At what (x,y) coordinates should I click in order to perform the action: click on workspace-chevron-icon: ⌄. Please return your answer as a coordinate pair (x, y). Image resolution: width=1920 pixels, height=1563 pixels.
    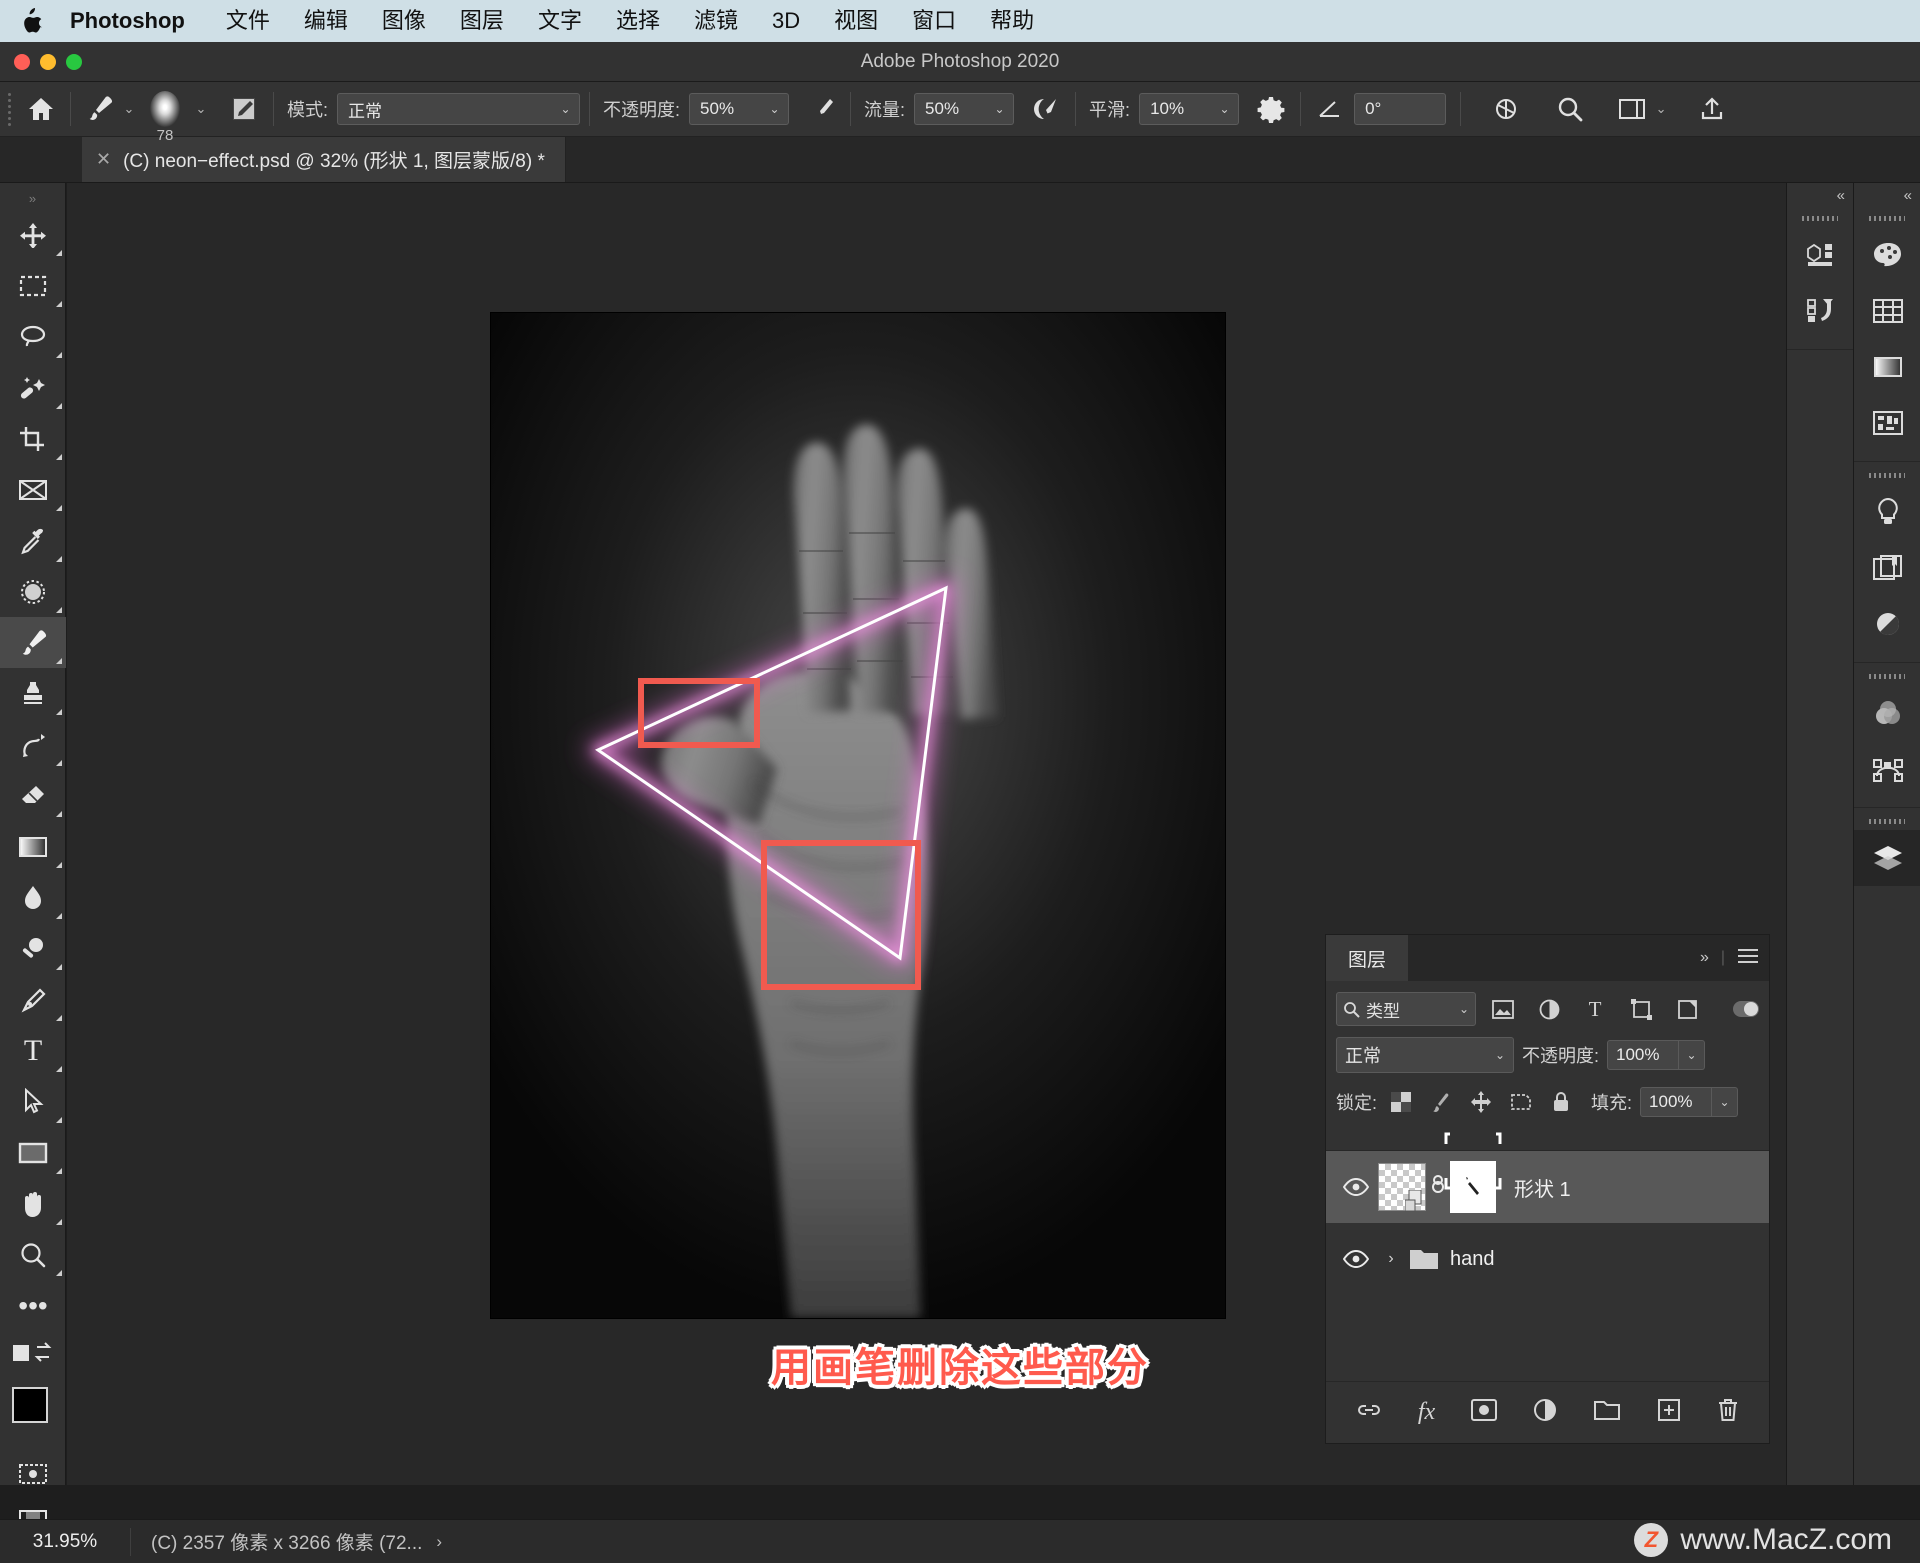
    Looking at the image, I should click on (1661, 109).